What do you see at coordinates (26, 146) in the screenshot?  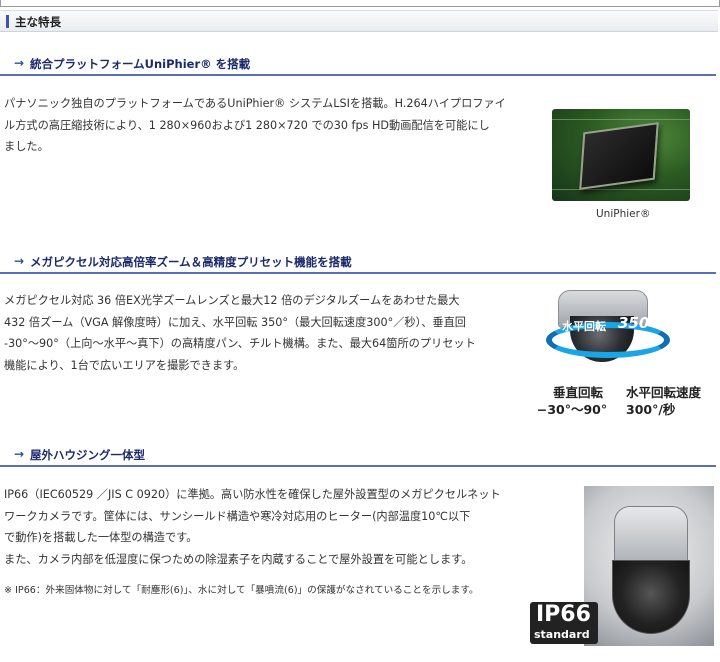 I see `body-line: ました。` at bounding box center [26, 146].